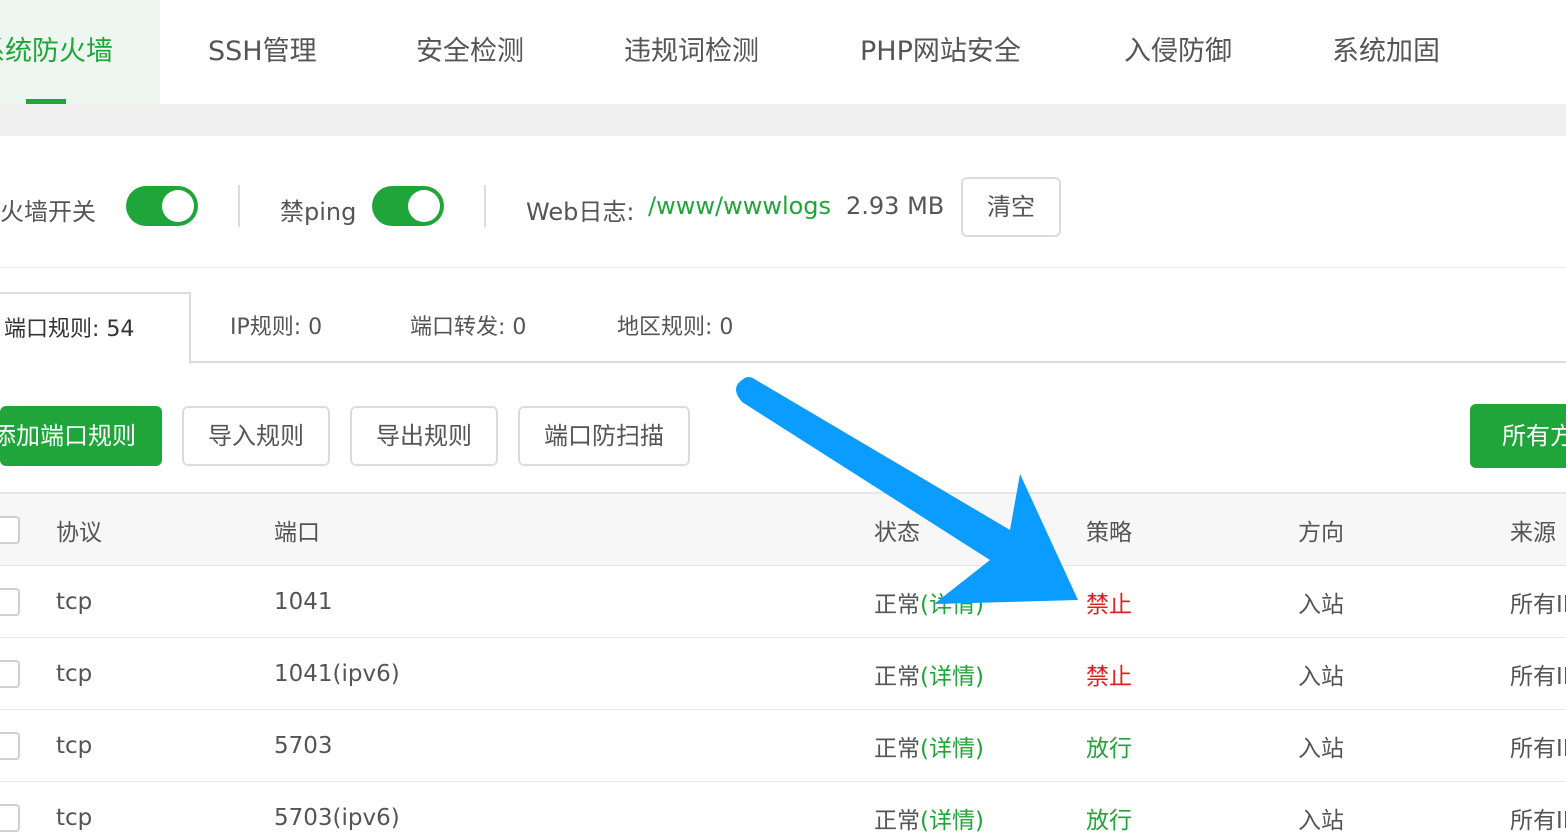 The image size is (1566, 832). Describe the element at coordinates (95, 328) in the screenshot. I see `tab-port-rules: 端口规则: 54` at that location.